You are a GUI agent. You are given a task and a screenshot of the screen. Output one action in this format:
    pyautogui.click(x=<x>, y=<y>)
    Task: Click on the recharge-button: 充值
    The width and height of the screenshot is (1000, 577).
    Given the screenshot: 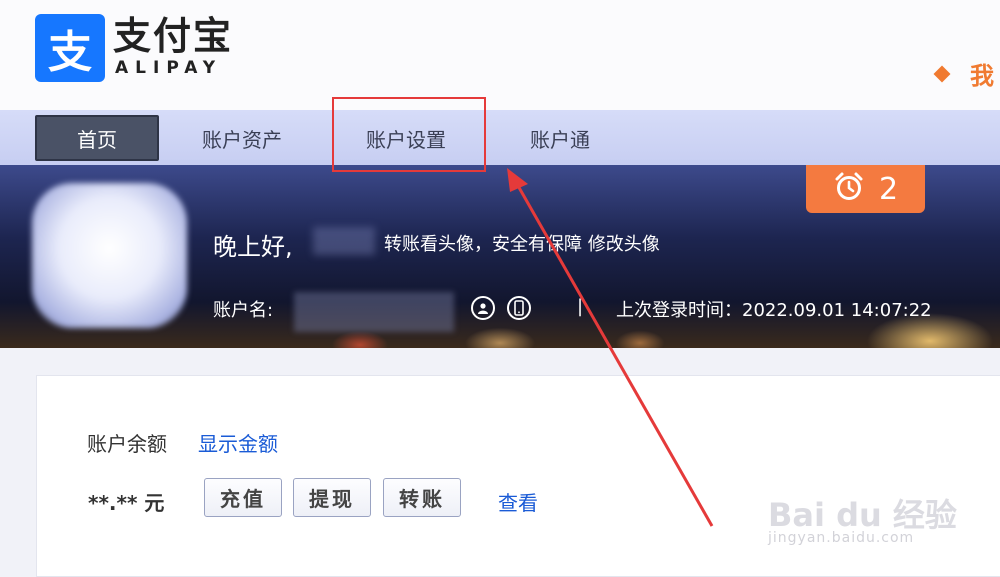 What is the action you would take?
    pyautogui.click(x=243, y=497)
    